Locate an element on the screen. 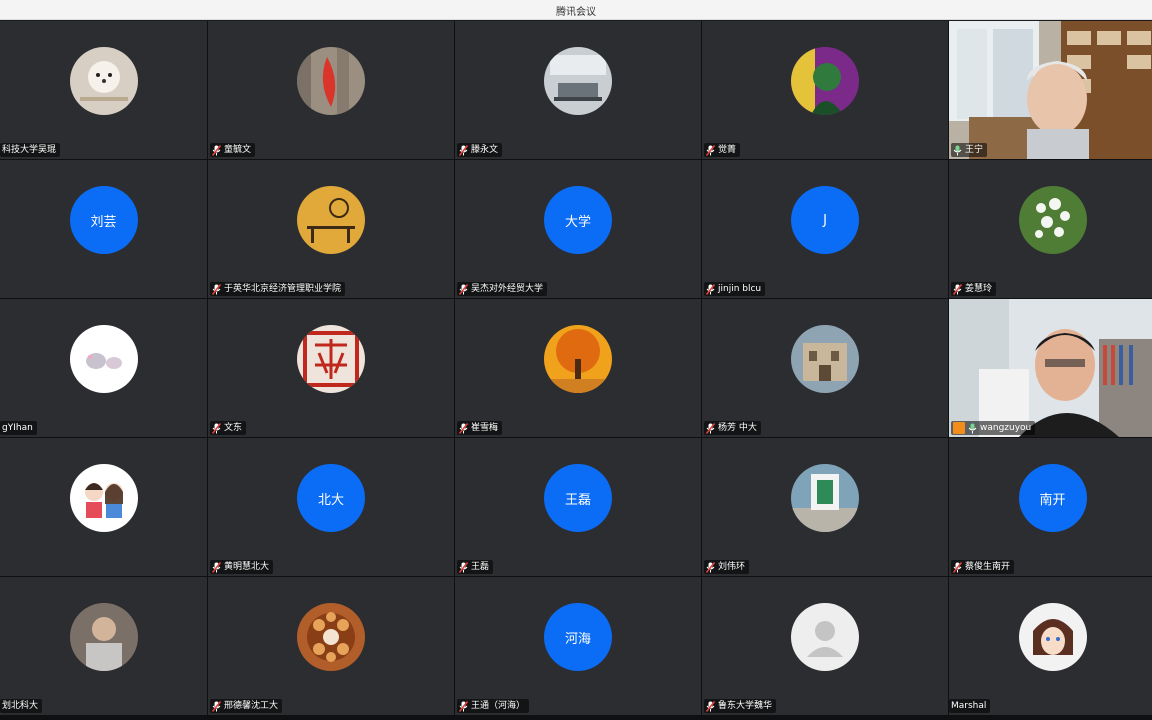 Image resolution: width=1152 pixels, height=720 pixels. participant-name-tag: 王磊 is located at coordinates (475, 567).